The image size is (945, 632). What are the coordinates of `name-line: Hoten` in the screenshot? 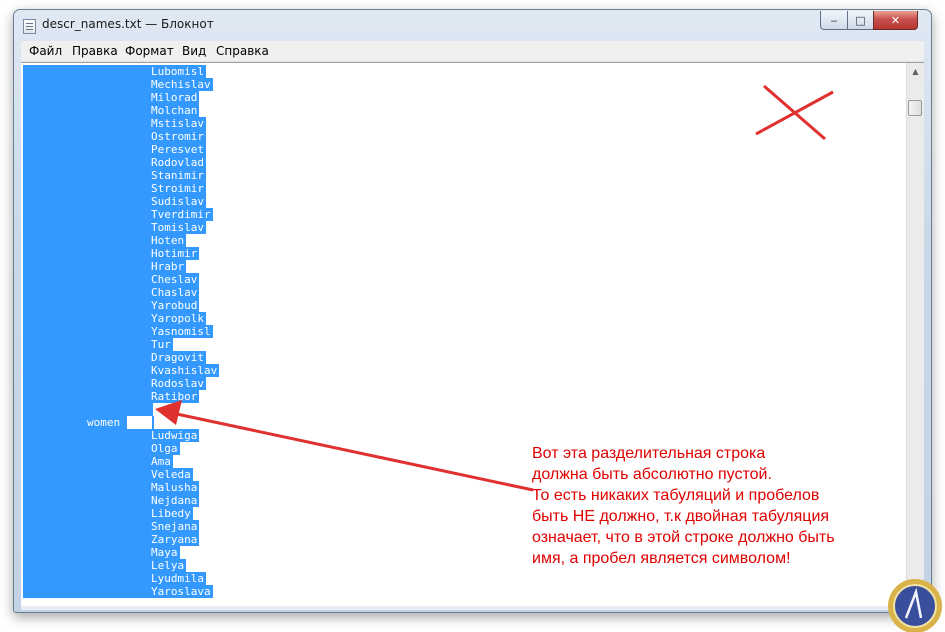 It's located at (121, 240).